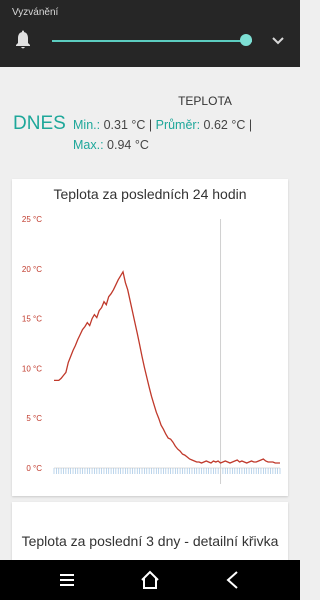 The image size is (320, 600). Describe the element at coordinates (32, 368) in the screenshot. I see `y-tick-label: 10 °C` at that location.